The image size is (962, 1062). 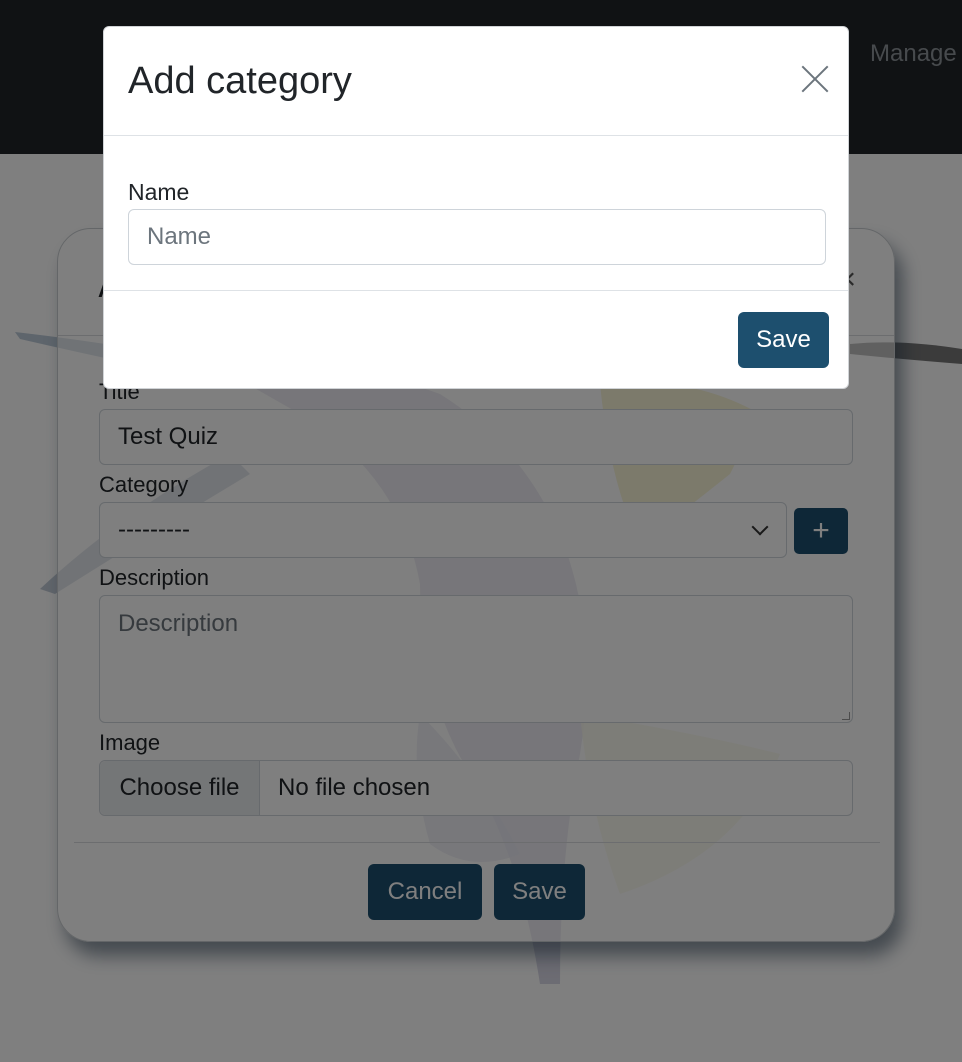 I want to click on name-input, so click(x=477, y=237).